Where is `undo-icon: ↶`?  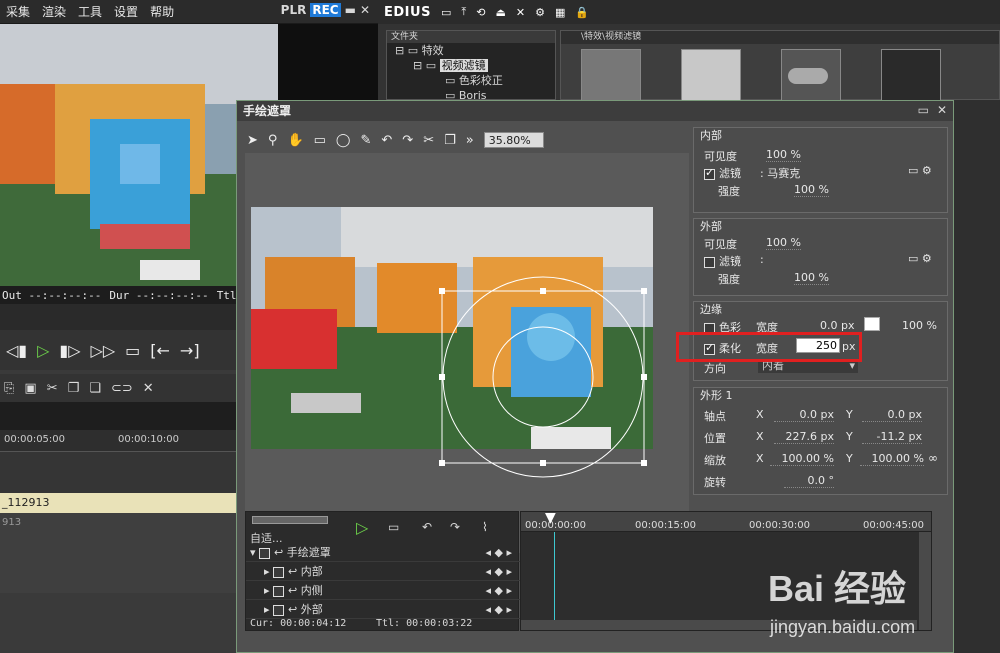 undo-icon: ↶ is located at coordinates (386, 140).